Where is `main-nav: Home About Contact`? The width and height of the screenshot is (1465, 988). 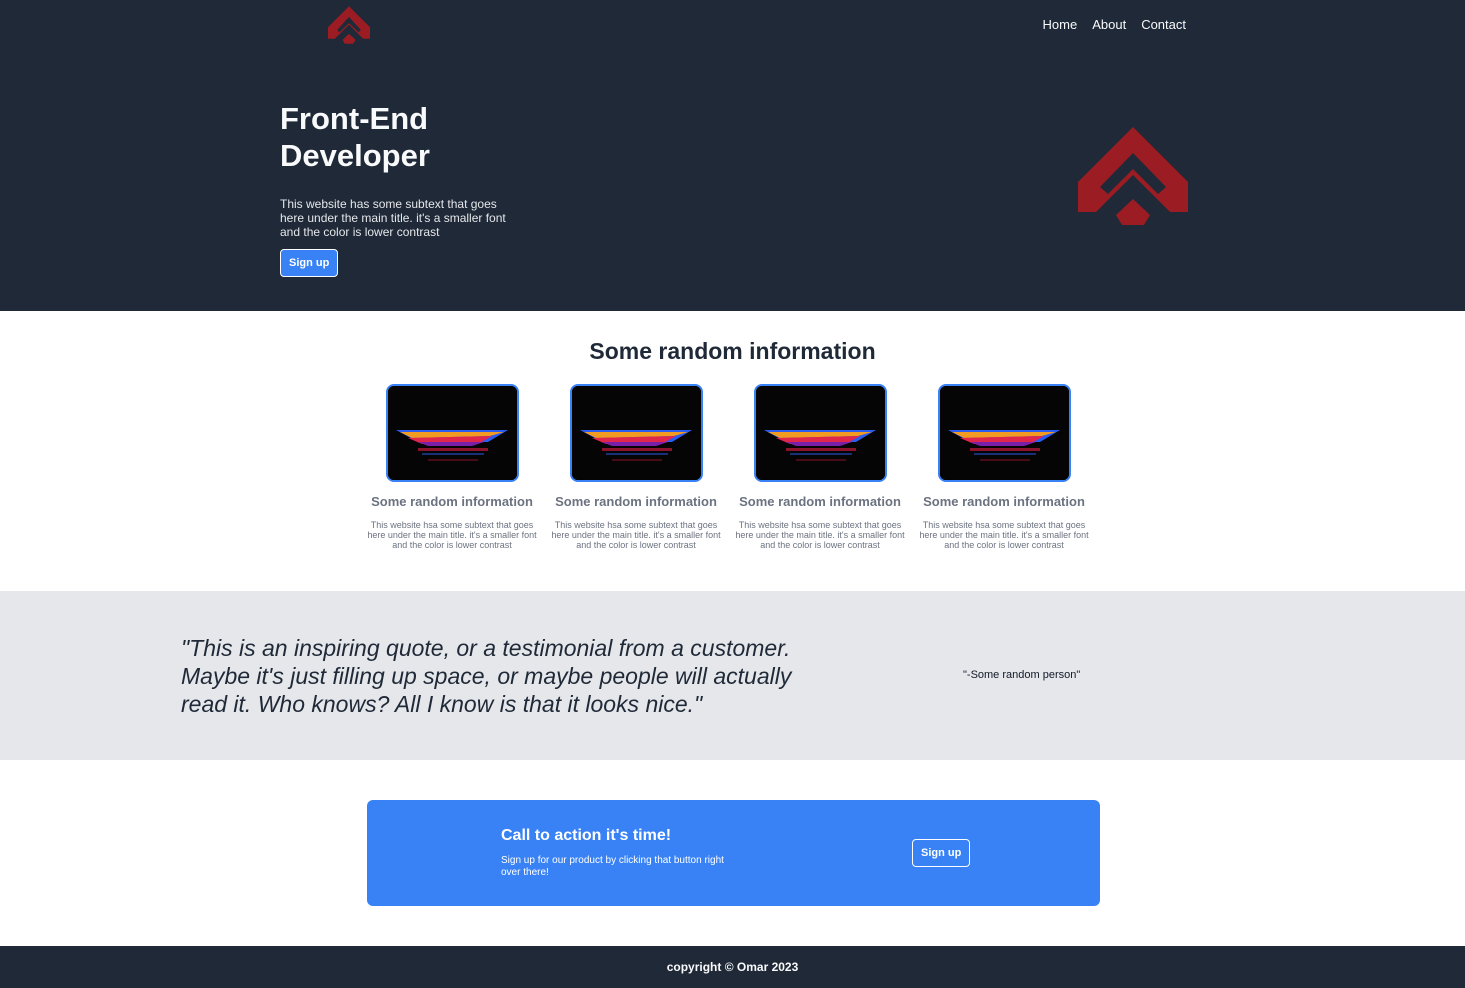
main-nav: Home About Contact is located at coordinates (1114, 24).